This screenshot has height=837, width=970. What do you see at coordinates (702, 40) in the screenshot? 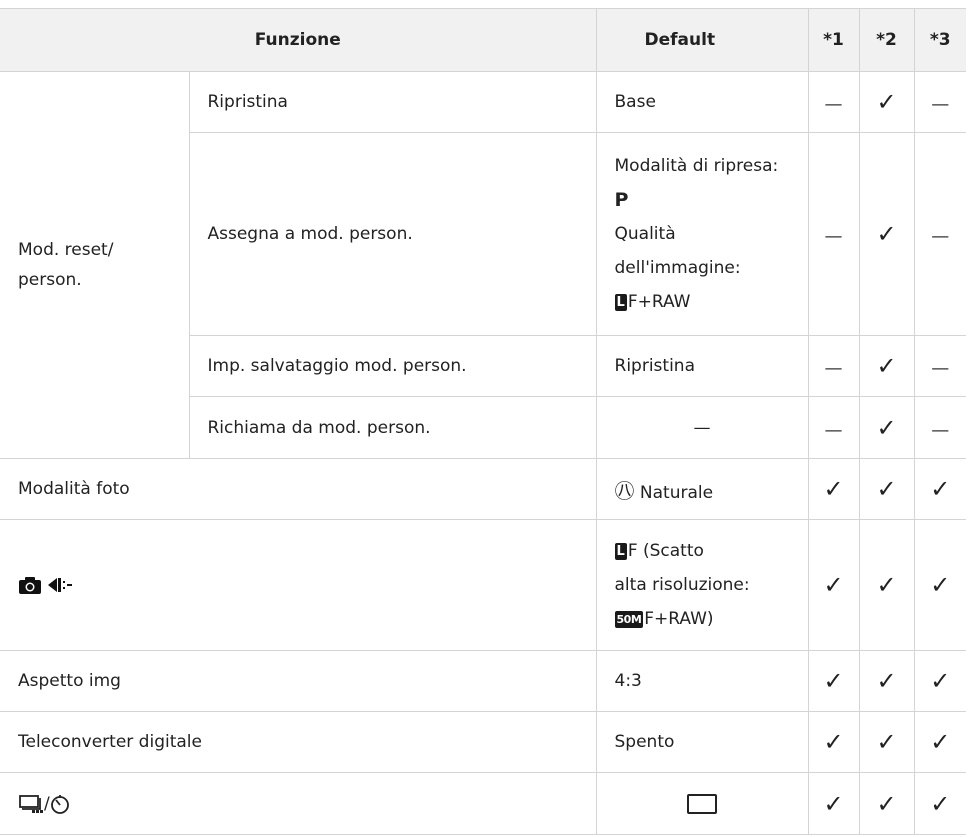
I see `header-default: Default` at bounding box center [702, 40].